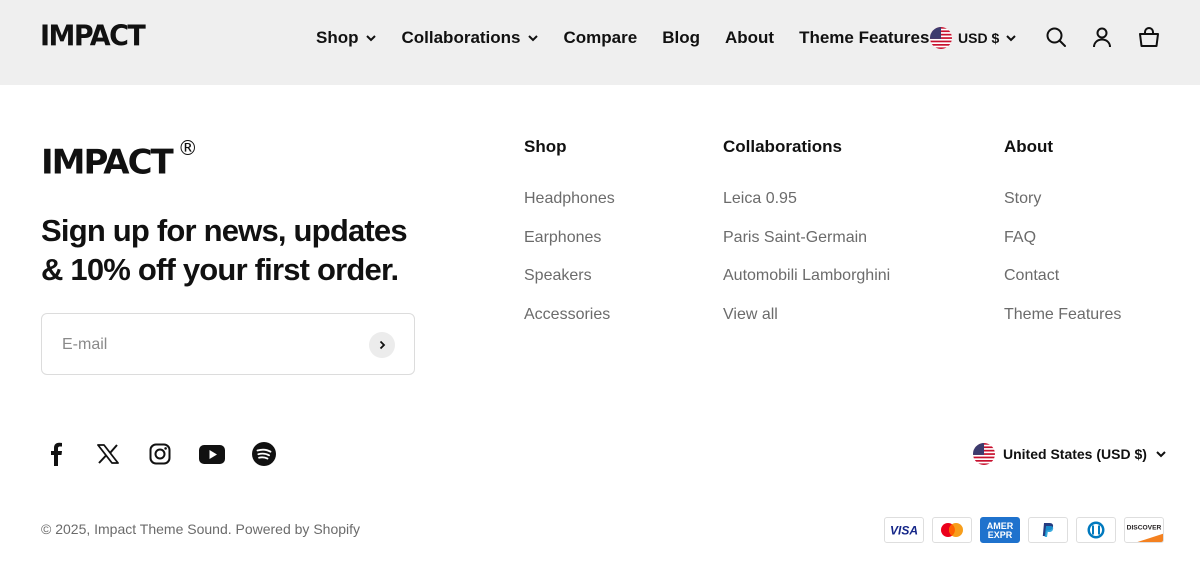 This screenshot has height=563, width=1200. Describe the element at coordinates (1102, 37) in the screenshot. I see `account-icon` at that location.